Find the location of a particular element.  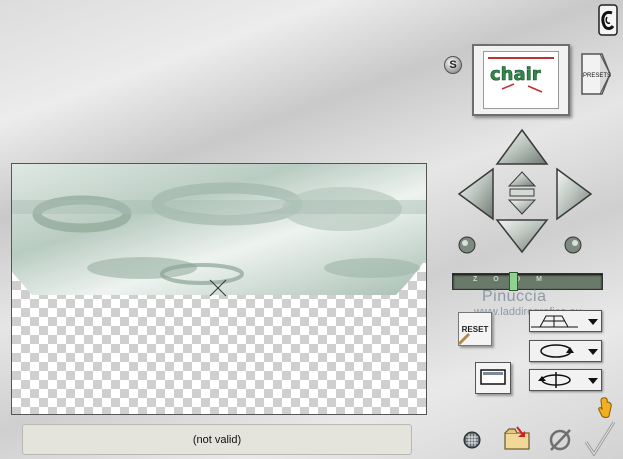

nudge-up-icon is located at coordinates (522, 179).